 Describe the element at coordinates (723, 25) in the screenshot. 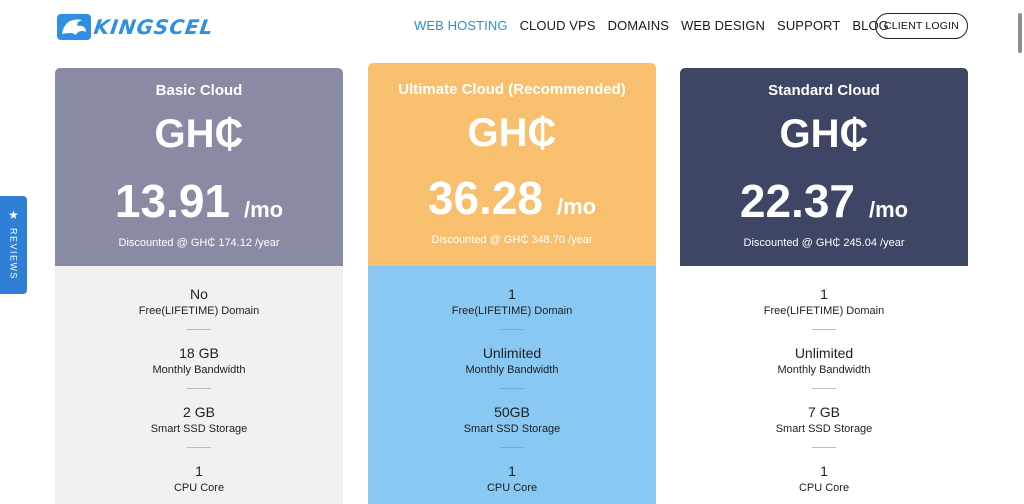

I see `nav-item-web-design: WEB DESIGN` at that location.